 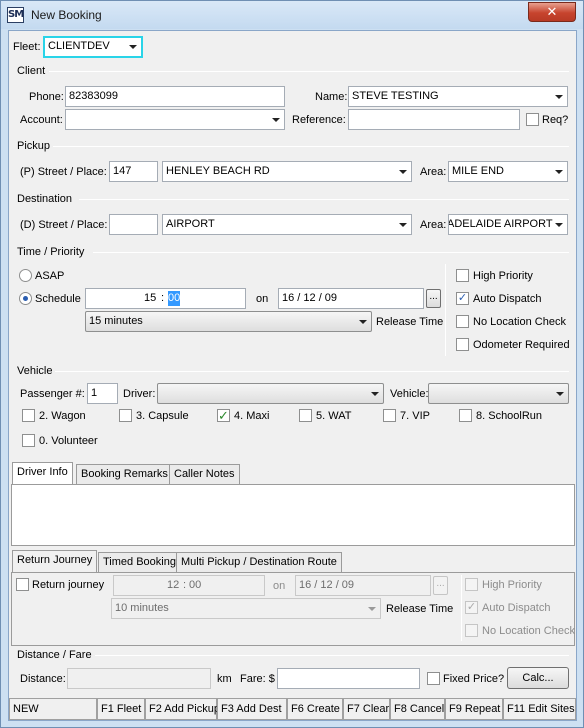 What do you see at coordinates (462, 275) in the screenshot?
I see `high-priority-checkbox` at bounding box center [462, 275].